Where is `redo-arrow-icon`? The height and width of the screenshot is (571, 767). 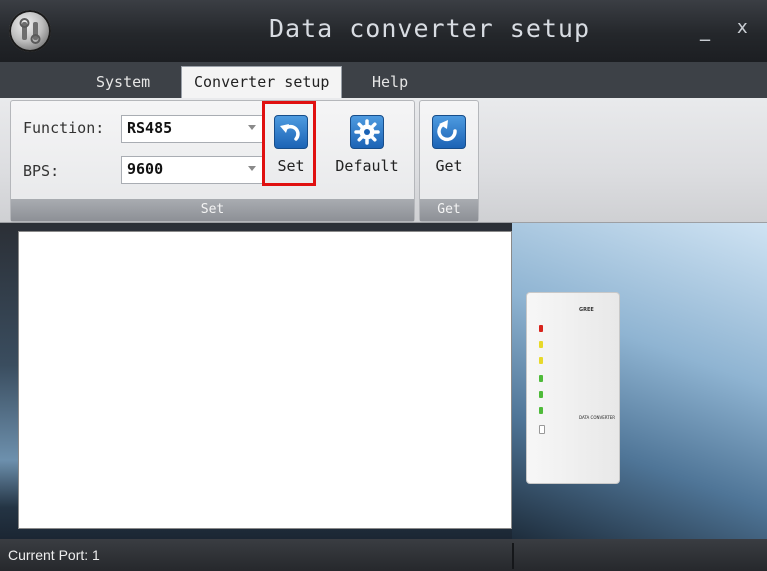 redo-arrow-icon is located at coordinates (449, 132).